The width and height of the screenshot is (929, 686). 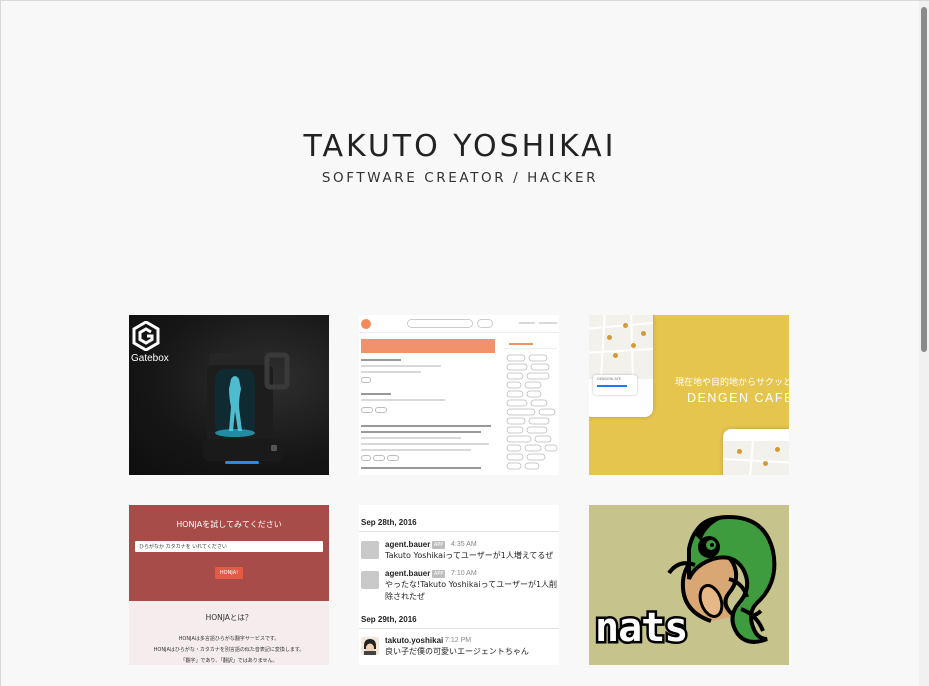 I want to click on user-face-icon, so click(x=370, y=647).